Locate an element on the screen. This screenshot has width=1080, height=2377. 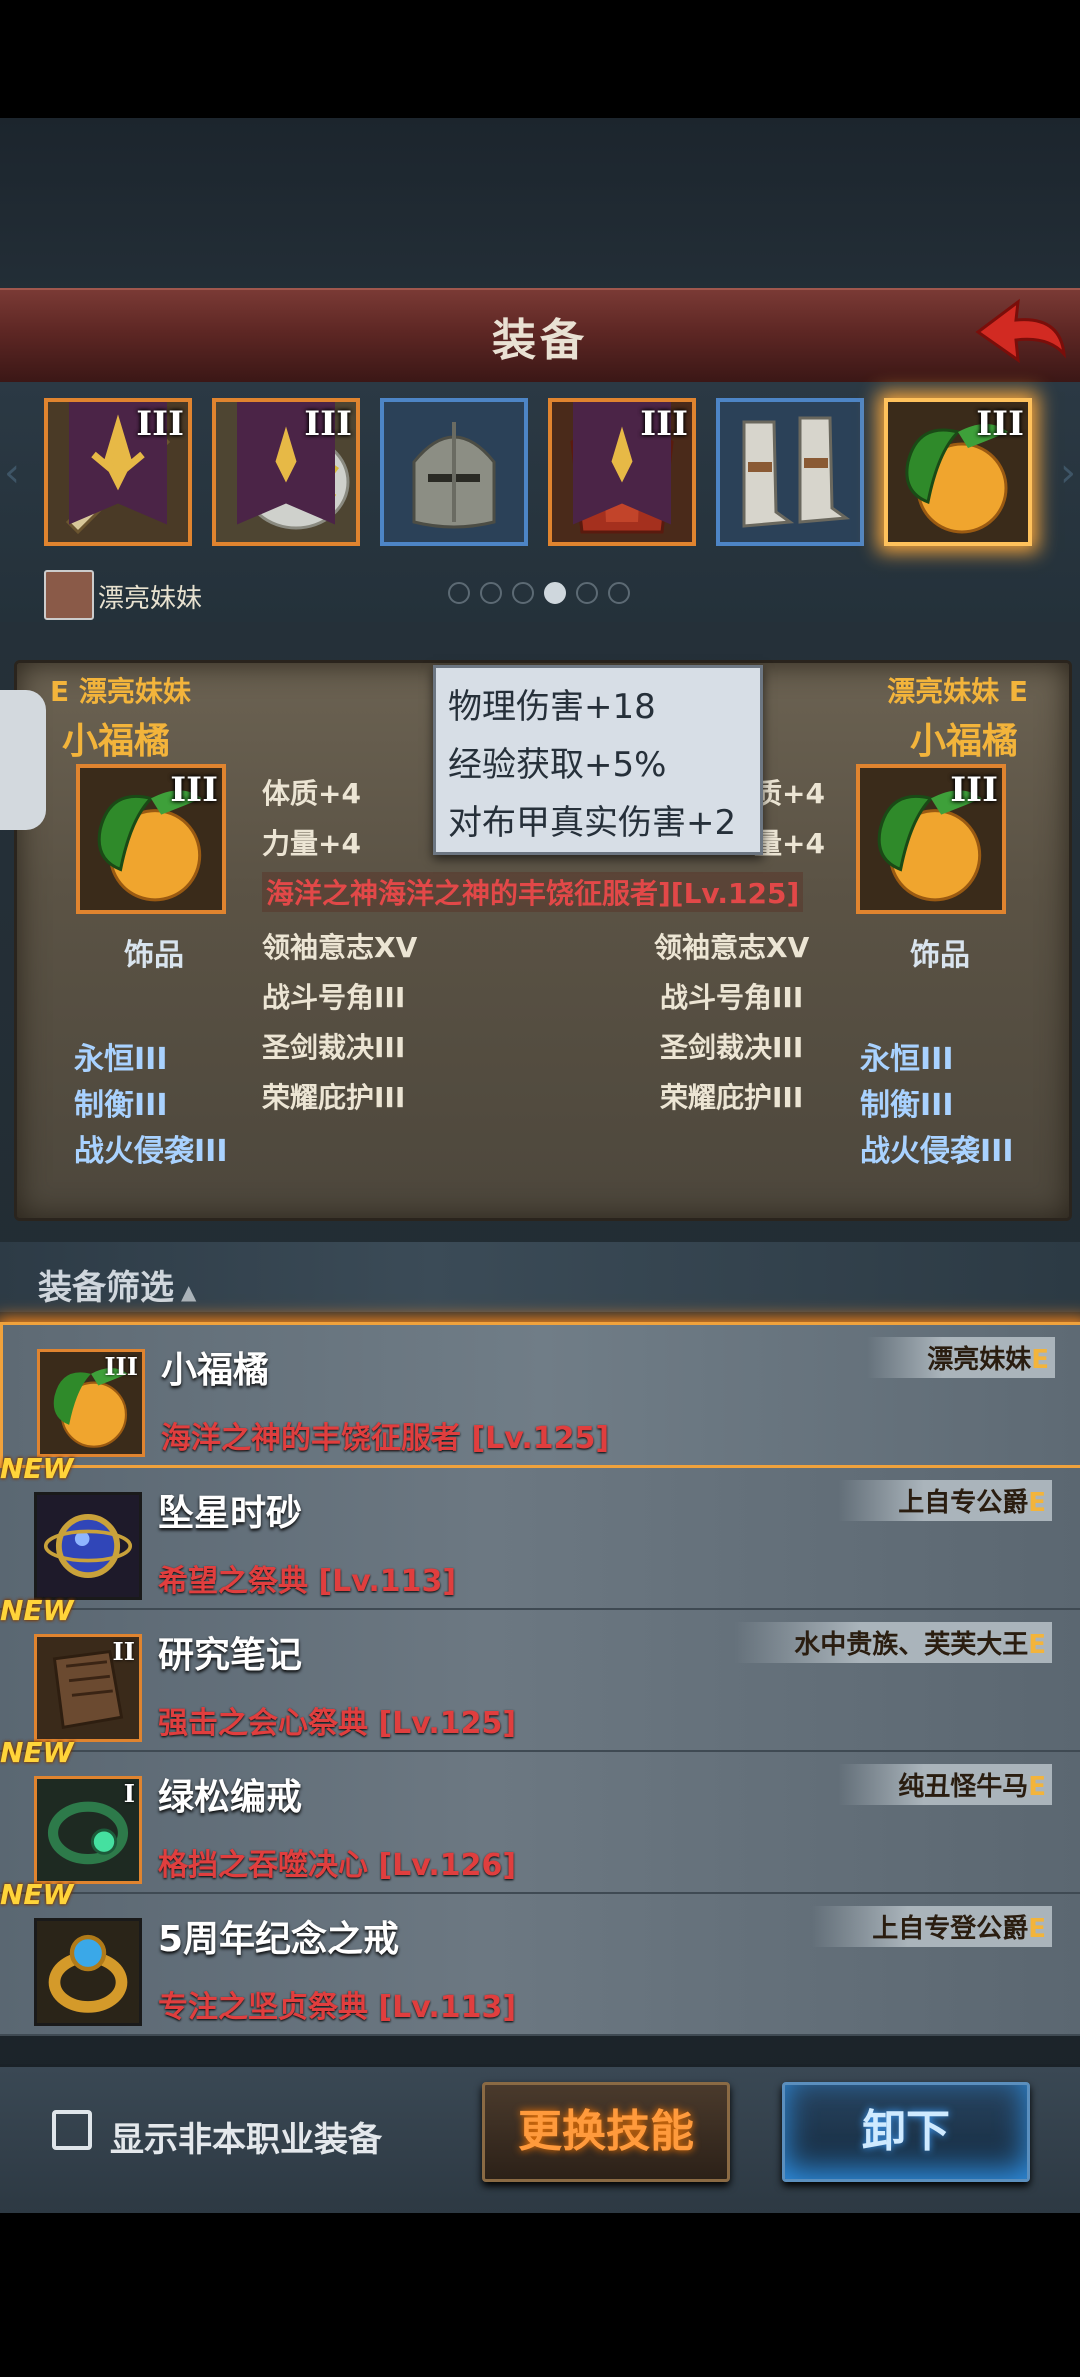
stat-left-1: 体质+4 is located at coordinates (311, 793).